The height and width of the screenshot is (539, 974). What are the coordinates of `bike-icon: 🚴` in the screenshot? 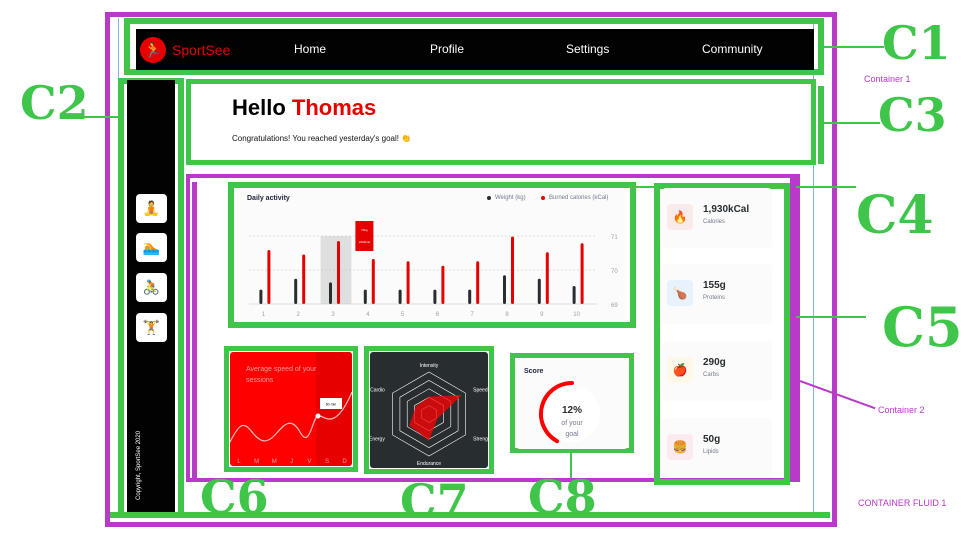 It's located at (151, 287).